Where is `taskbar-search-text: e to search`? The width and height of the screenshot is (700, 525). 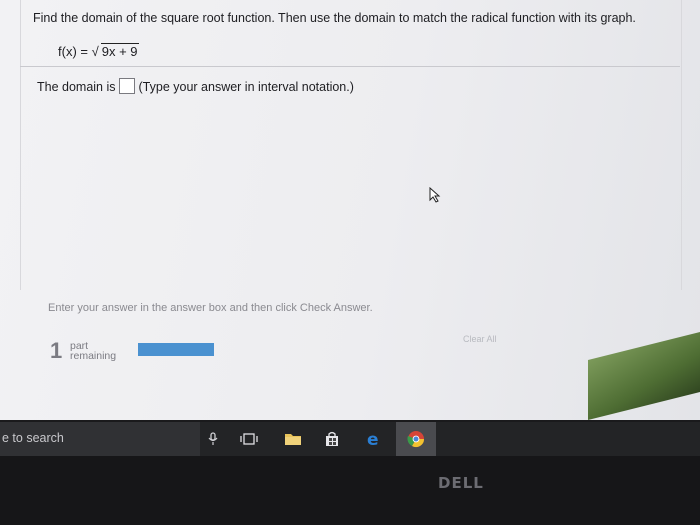
taskbar-search-text: e to search is located at coordinates (33, 438).